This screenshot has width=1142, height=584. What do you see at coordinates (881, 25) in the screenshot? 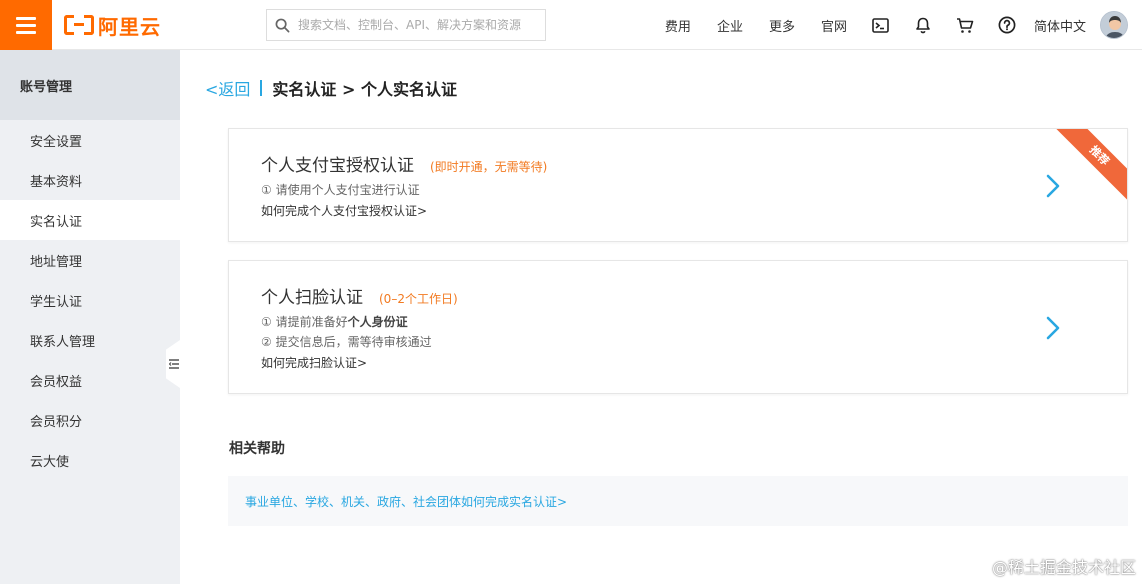
I see `terminal-icon` at bounding box center [881, 25].